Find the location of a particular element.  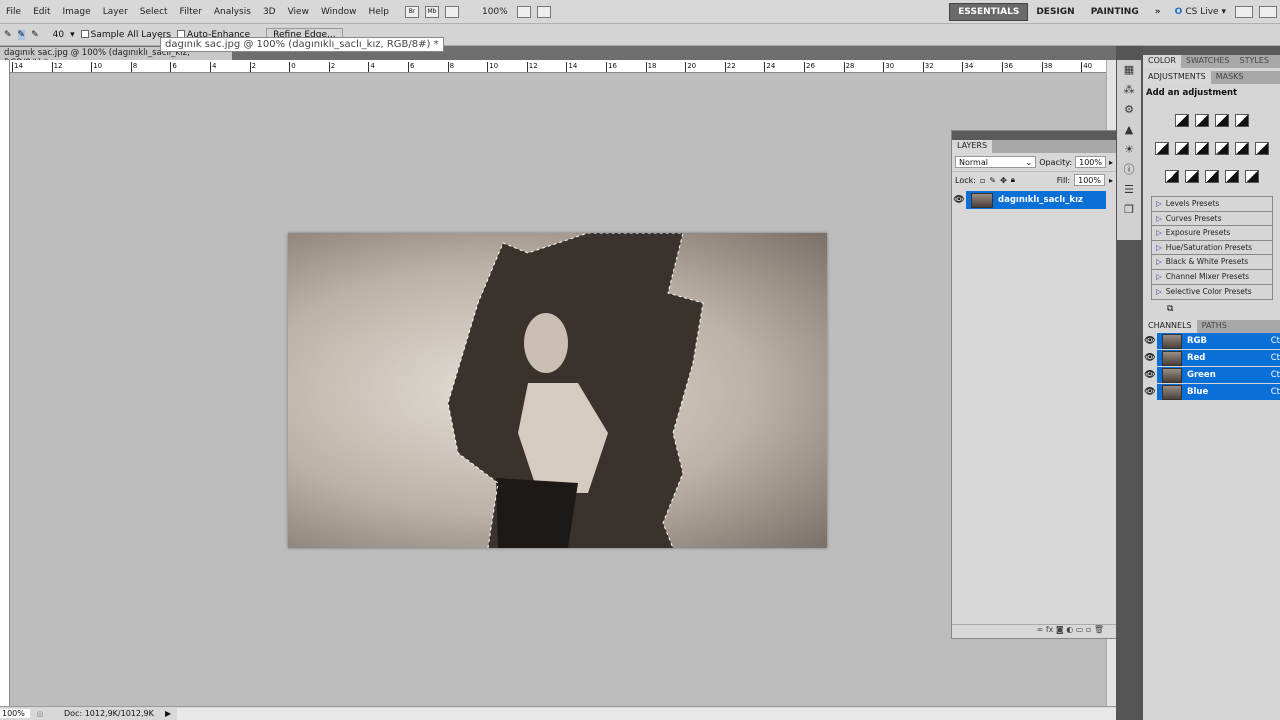

add-mask-icon: ◙ is located at coordinates (1061, 629).